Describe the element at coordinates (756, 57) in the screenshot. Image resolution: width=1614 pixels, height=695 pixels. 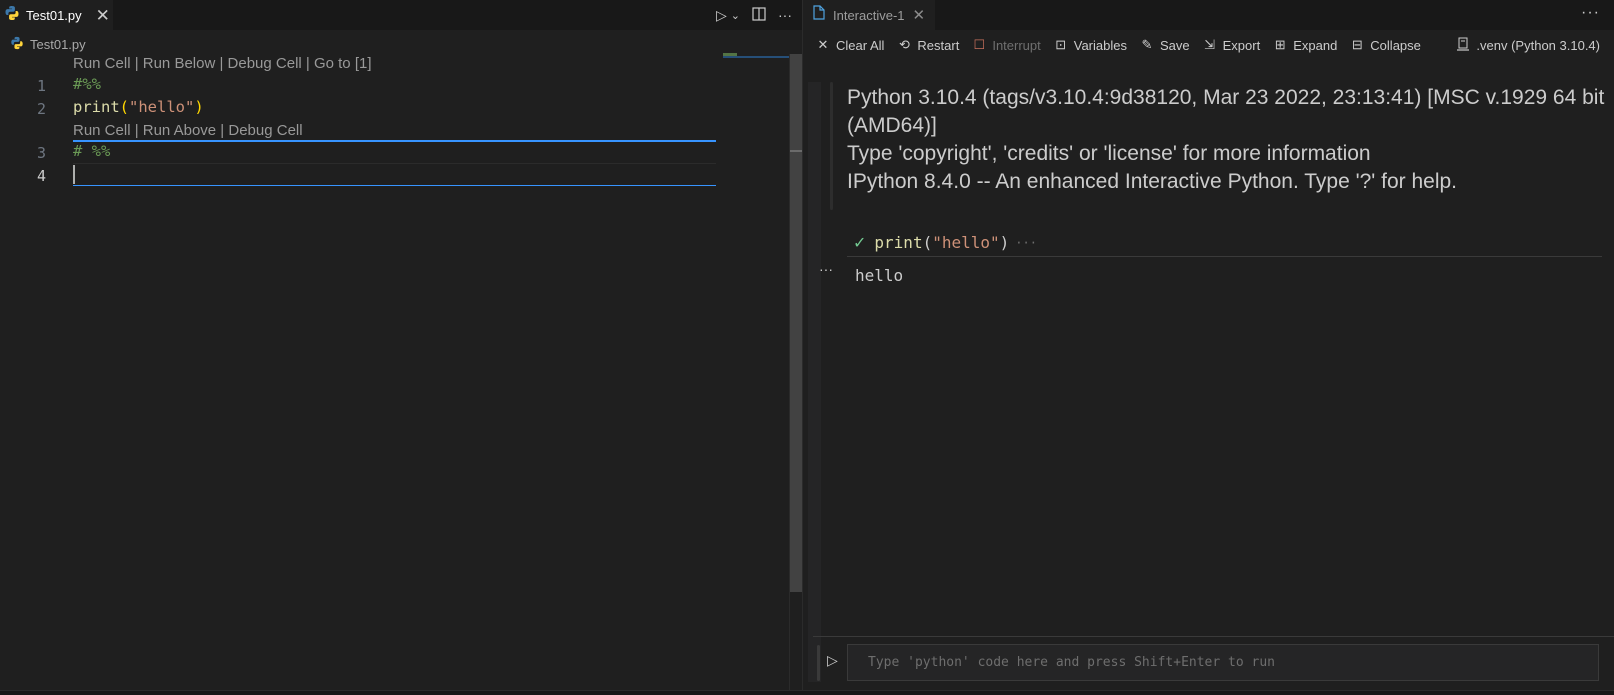
I see `minimap-slider` at that location.